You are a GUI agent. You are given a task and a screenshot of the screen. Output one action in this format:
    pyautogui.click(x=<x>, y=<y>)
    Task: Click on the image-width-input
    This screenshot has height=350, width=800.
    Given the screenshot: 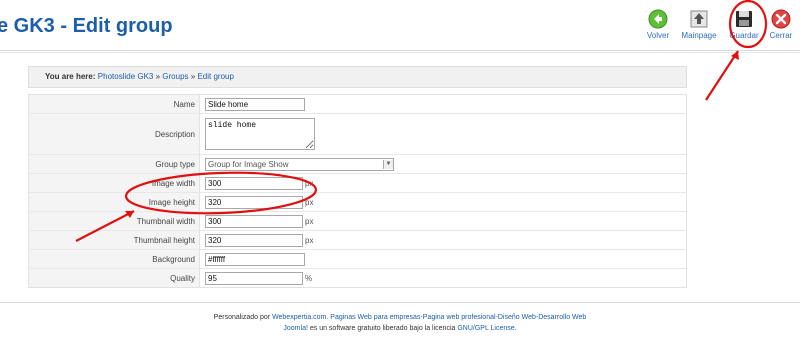 What is the action you would take?
    pyautogui.click(x=254, y=183)
    